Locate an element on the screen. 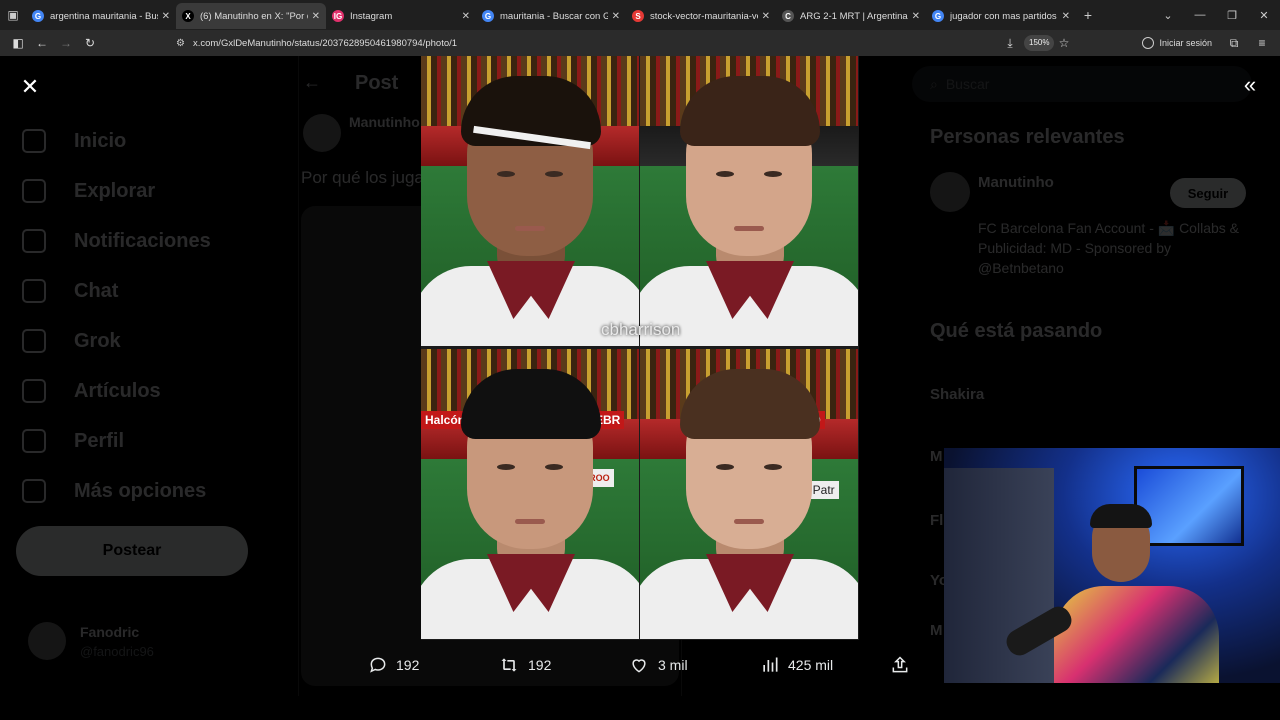  sidebar-item: Chat is located at coordinates (137, 291).